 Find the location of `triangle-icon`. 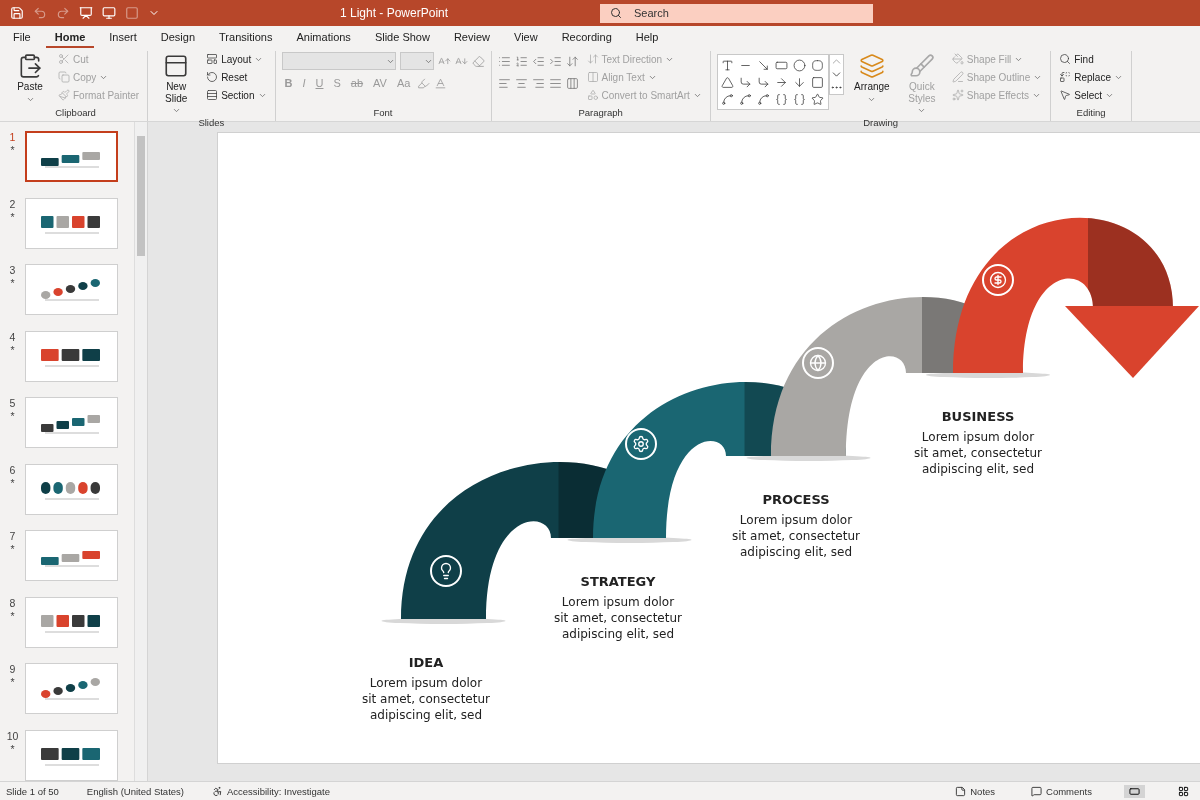

triangle-icon is located at coordinates (728, 82).